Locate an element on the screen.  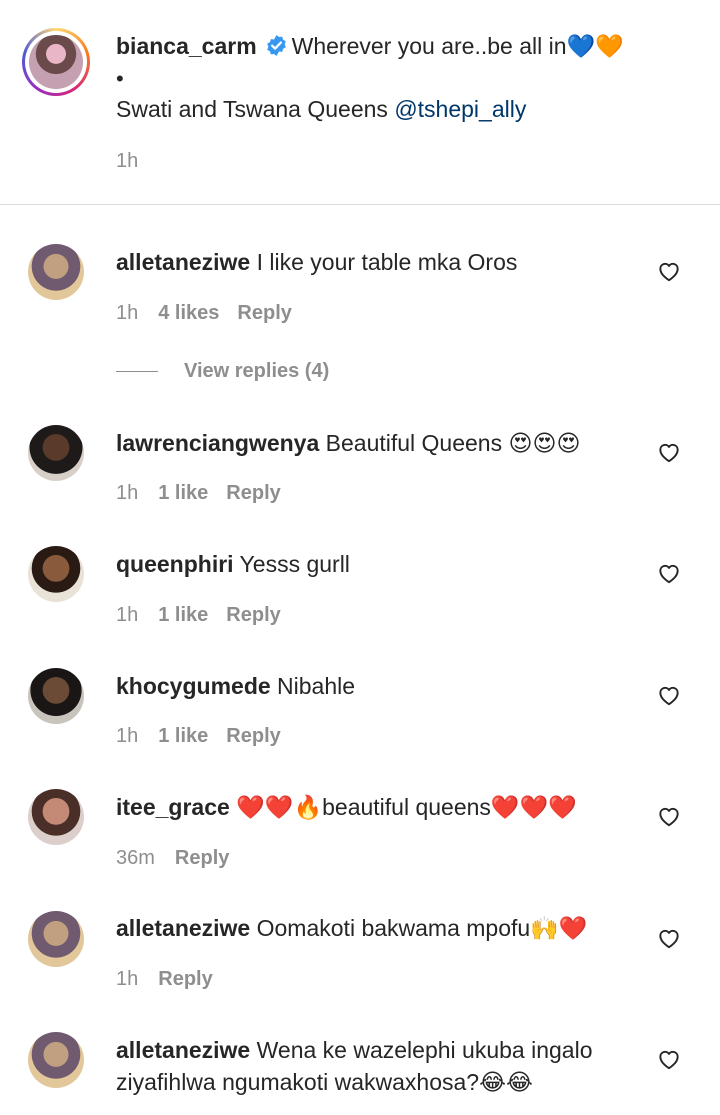
comment-body: Yesss gurll is located at coordinates (294, 564).